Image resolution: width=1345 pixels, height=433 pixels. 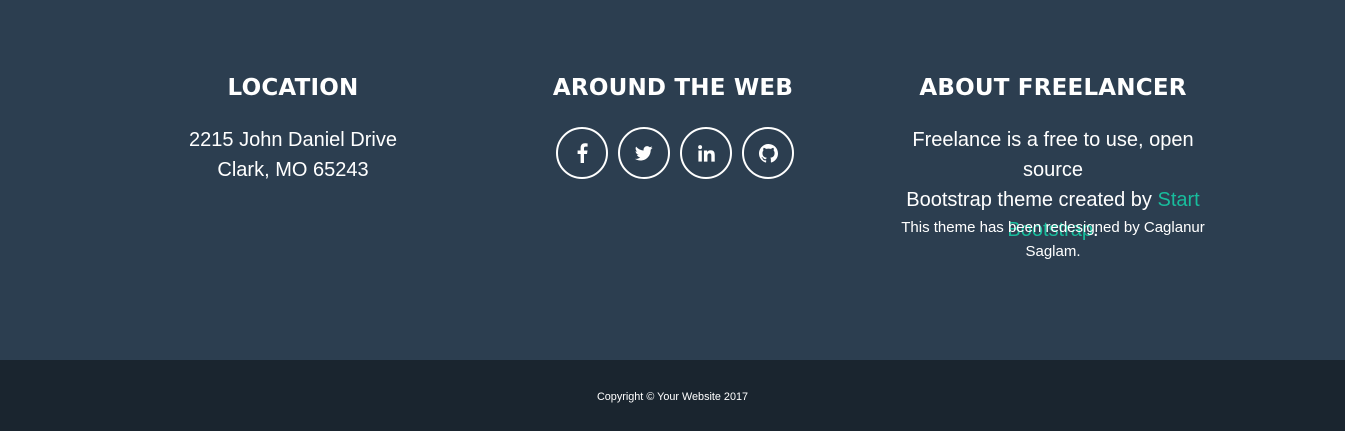 I want to click on facebook-icon, so click(x=582, y=153).